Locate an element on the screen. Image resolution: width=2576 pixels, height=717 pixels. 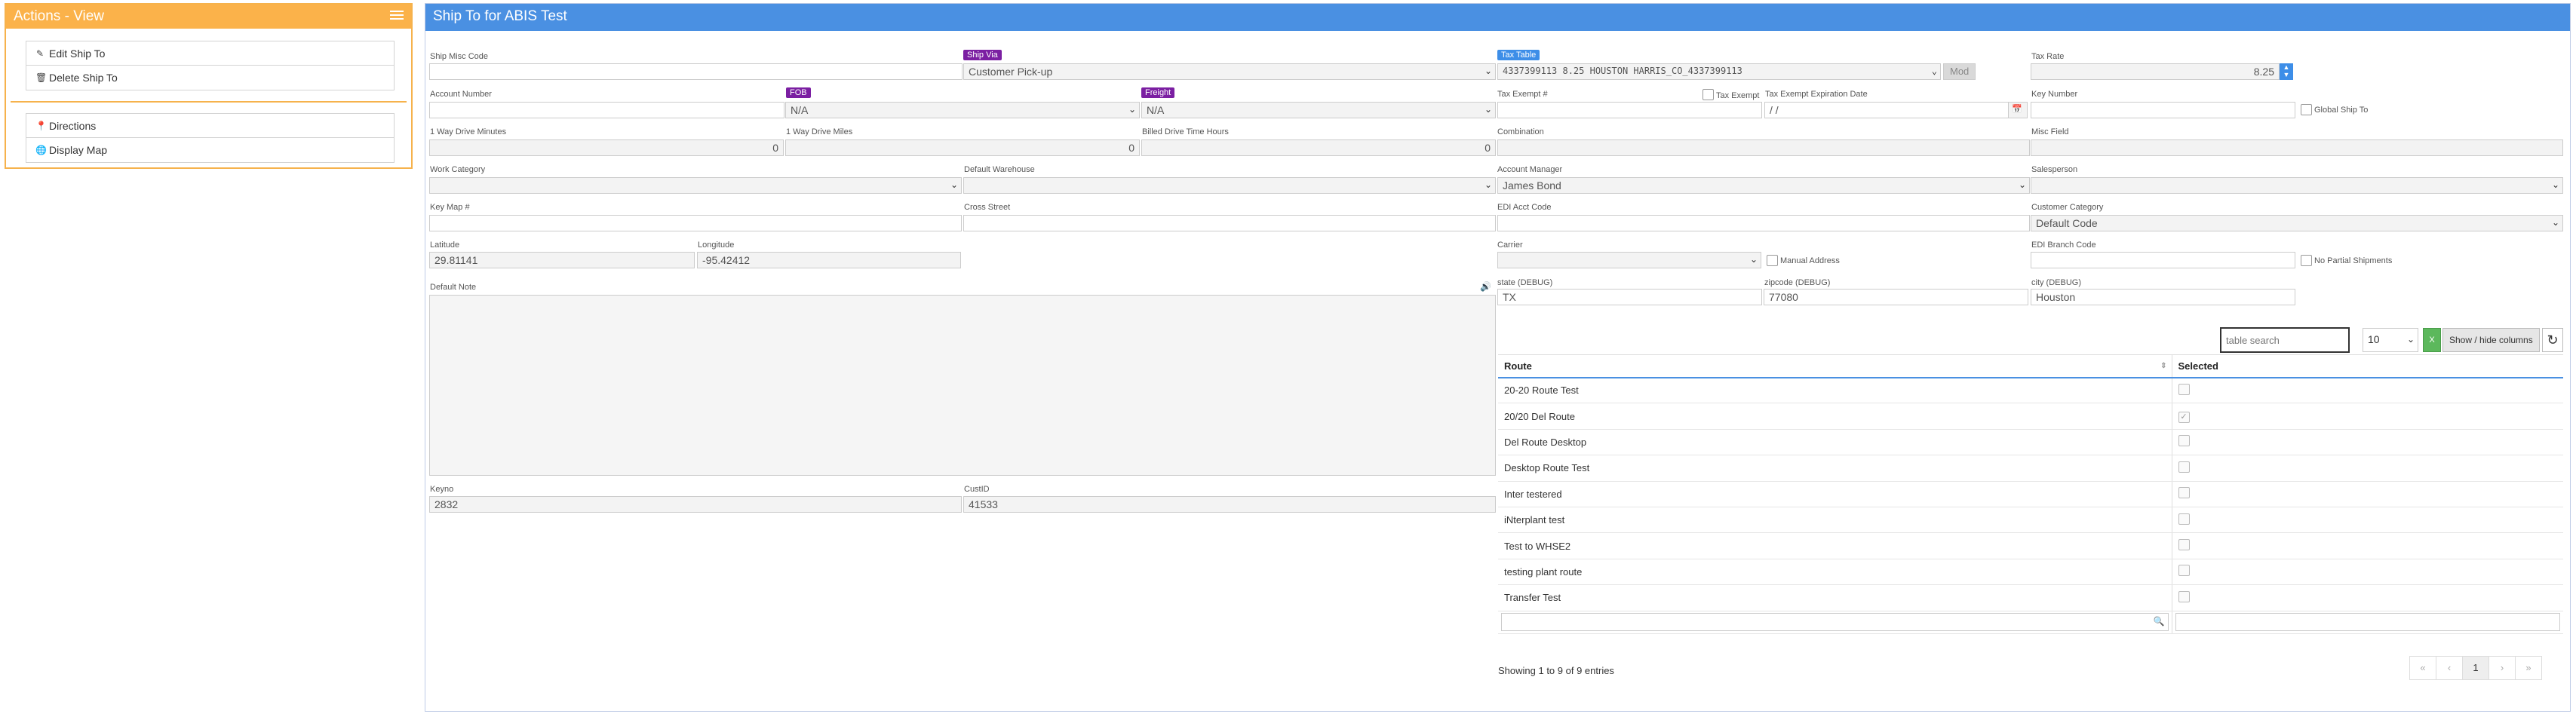
table-row: Inter testered is located at coordinates (2030, 494).